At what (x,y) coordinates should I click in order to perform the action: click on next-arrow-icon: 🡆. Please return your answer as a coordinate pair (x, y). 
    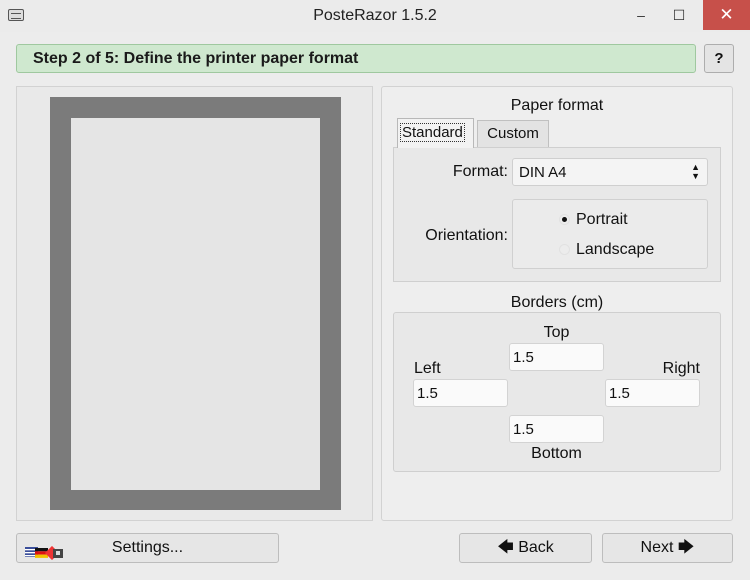
    Looking at the image, I should click on (686, 547).